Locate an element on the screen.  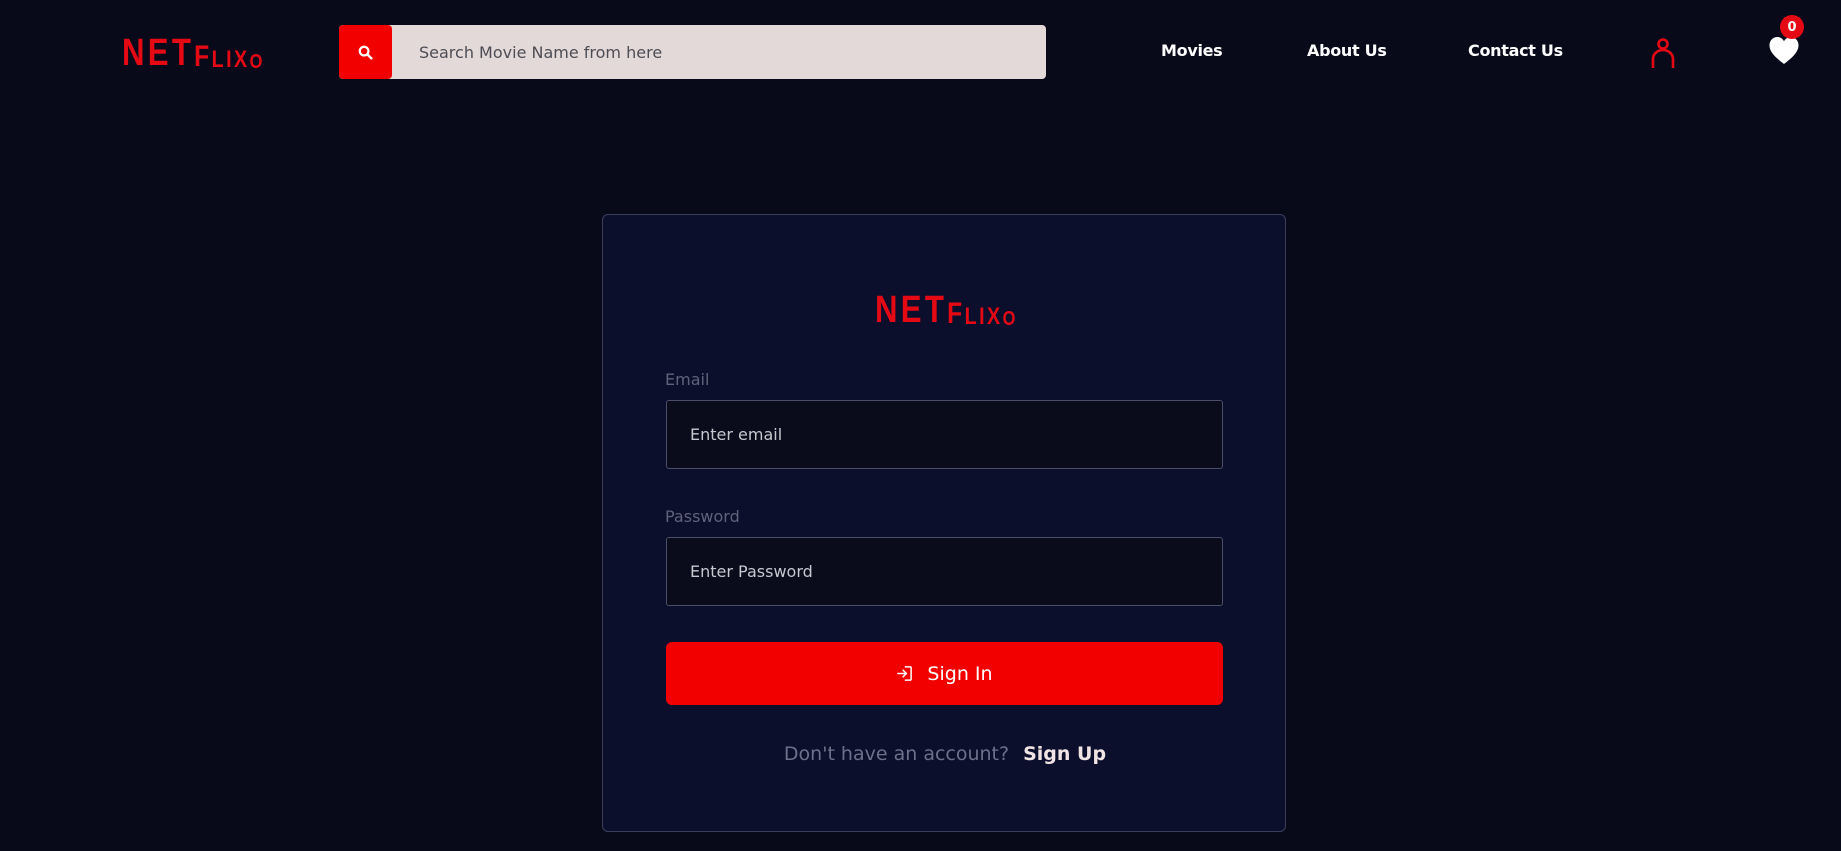
password-label: Password is located at coordinates (702, 516).